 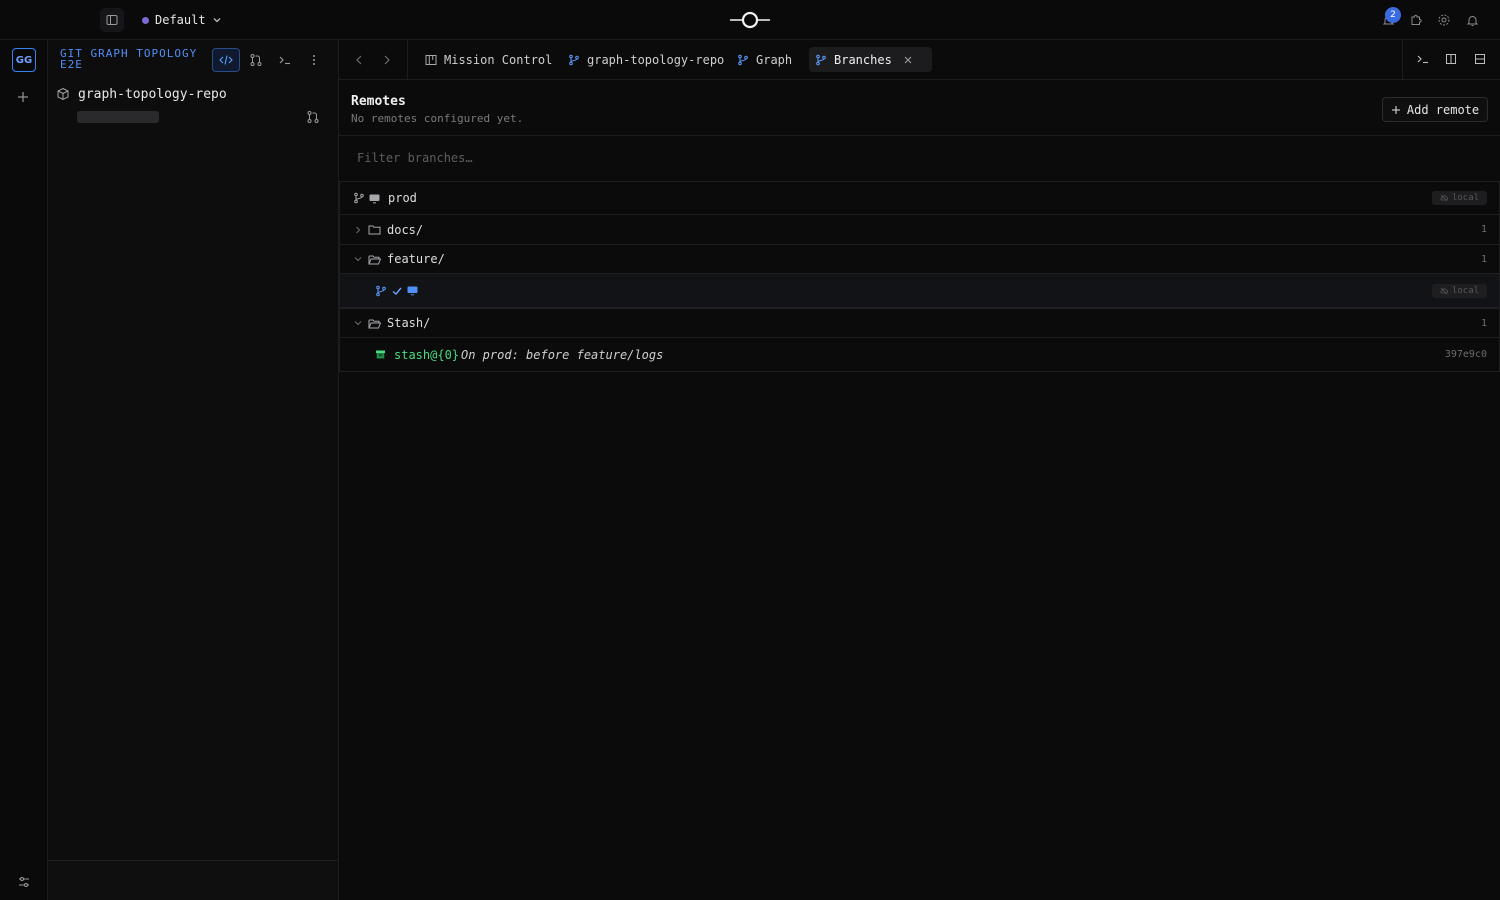 I want to click on preferences-button, so click(x=24, y=882).